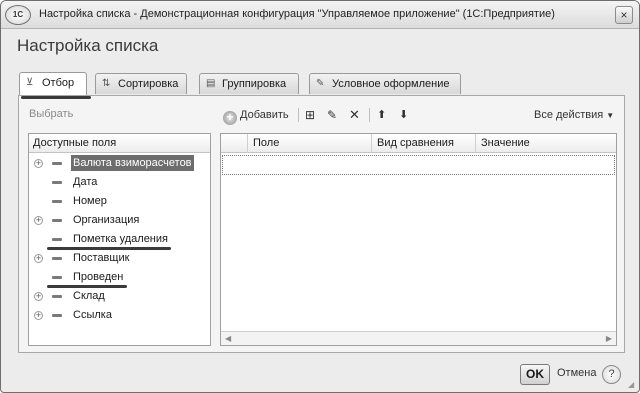 The height and width of the screenshot is (393, 640). I want to click on group-icon: ▤, so click(211, 83).